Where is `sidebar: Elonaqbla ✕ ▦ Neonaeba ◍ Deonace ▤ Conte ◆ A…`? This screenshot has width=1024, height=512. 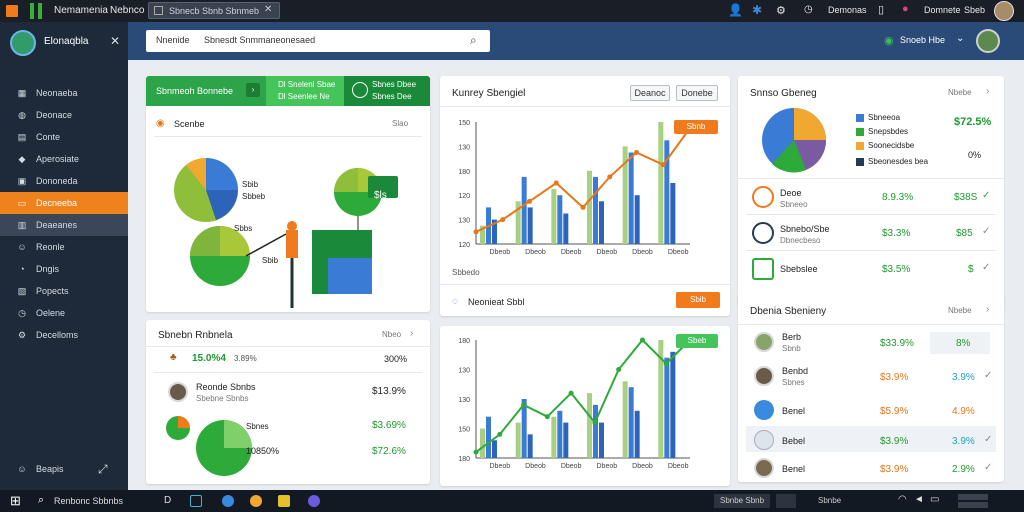 sidebar: Elonaqbla ✕ ▦ Neonaeba ◍ Deonace ▤ Conte ◆ A… is located at coordinates (64, 256).